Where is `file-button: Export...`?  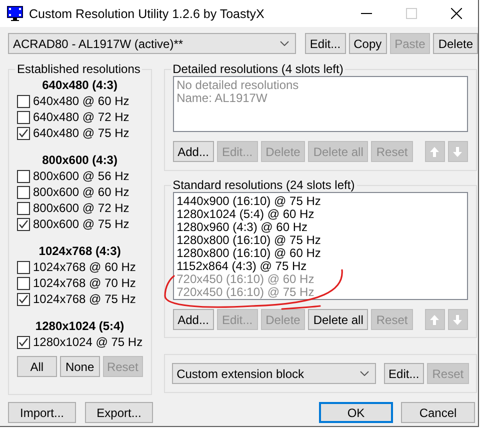 file-button: Export... is located at coordinates (119, 412).